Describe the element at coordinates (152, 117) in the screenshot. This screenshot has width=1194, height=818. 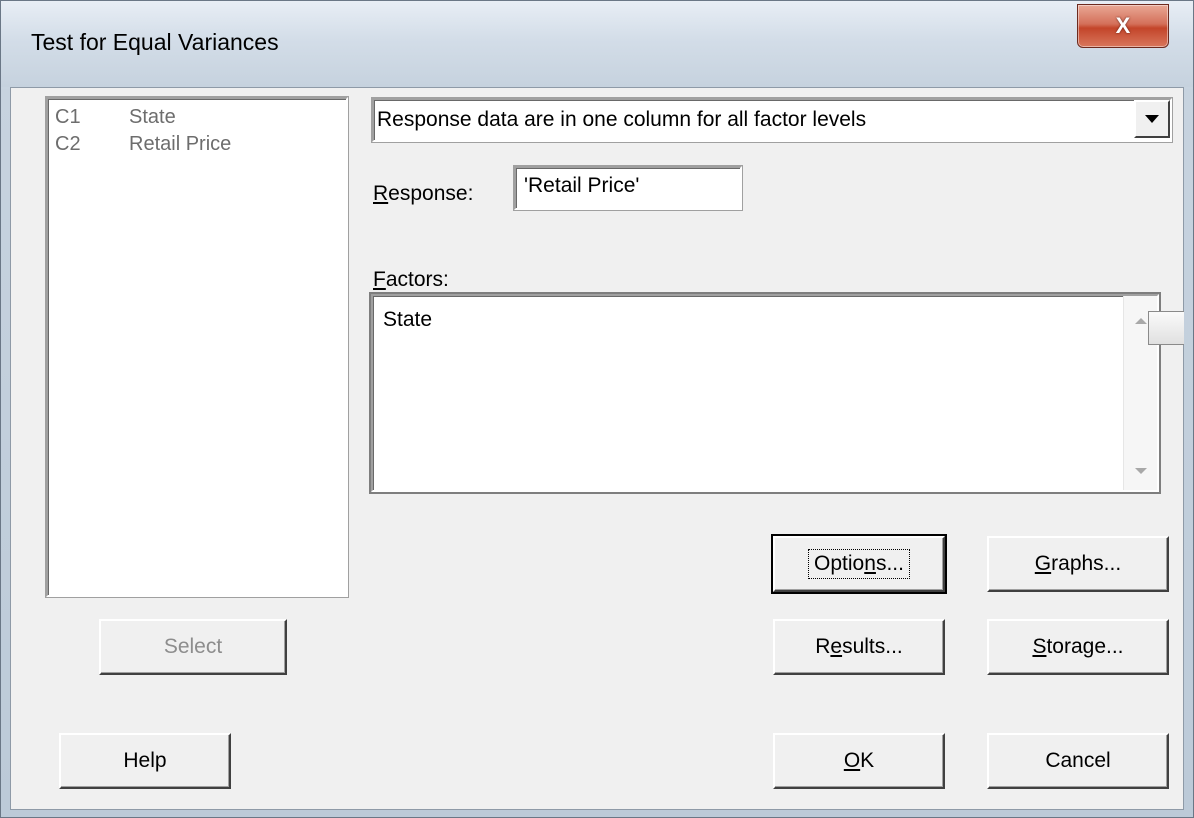
I see `column-name: State` at that location.